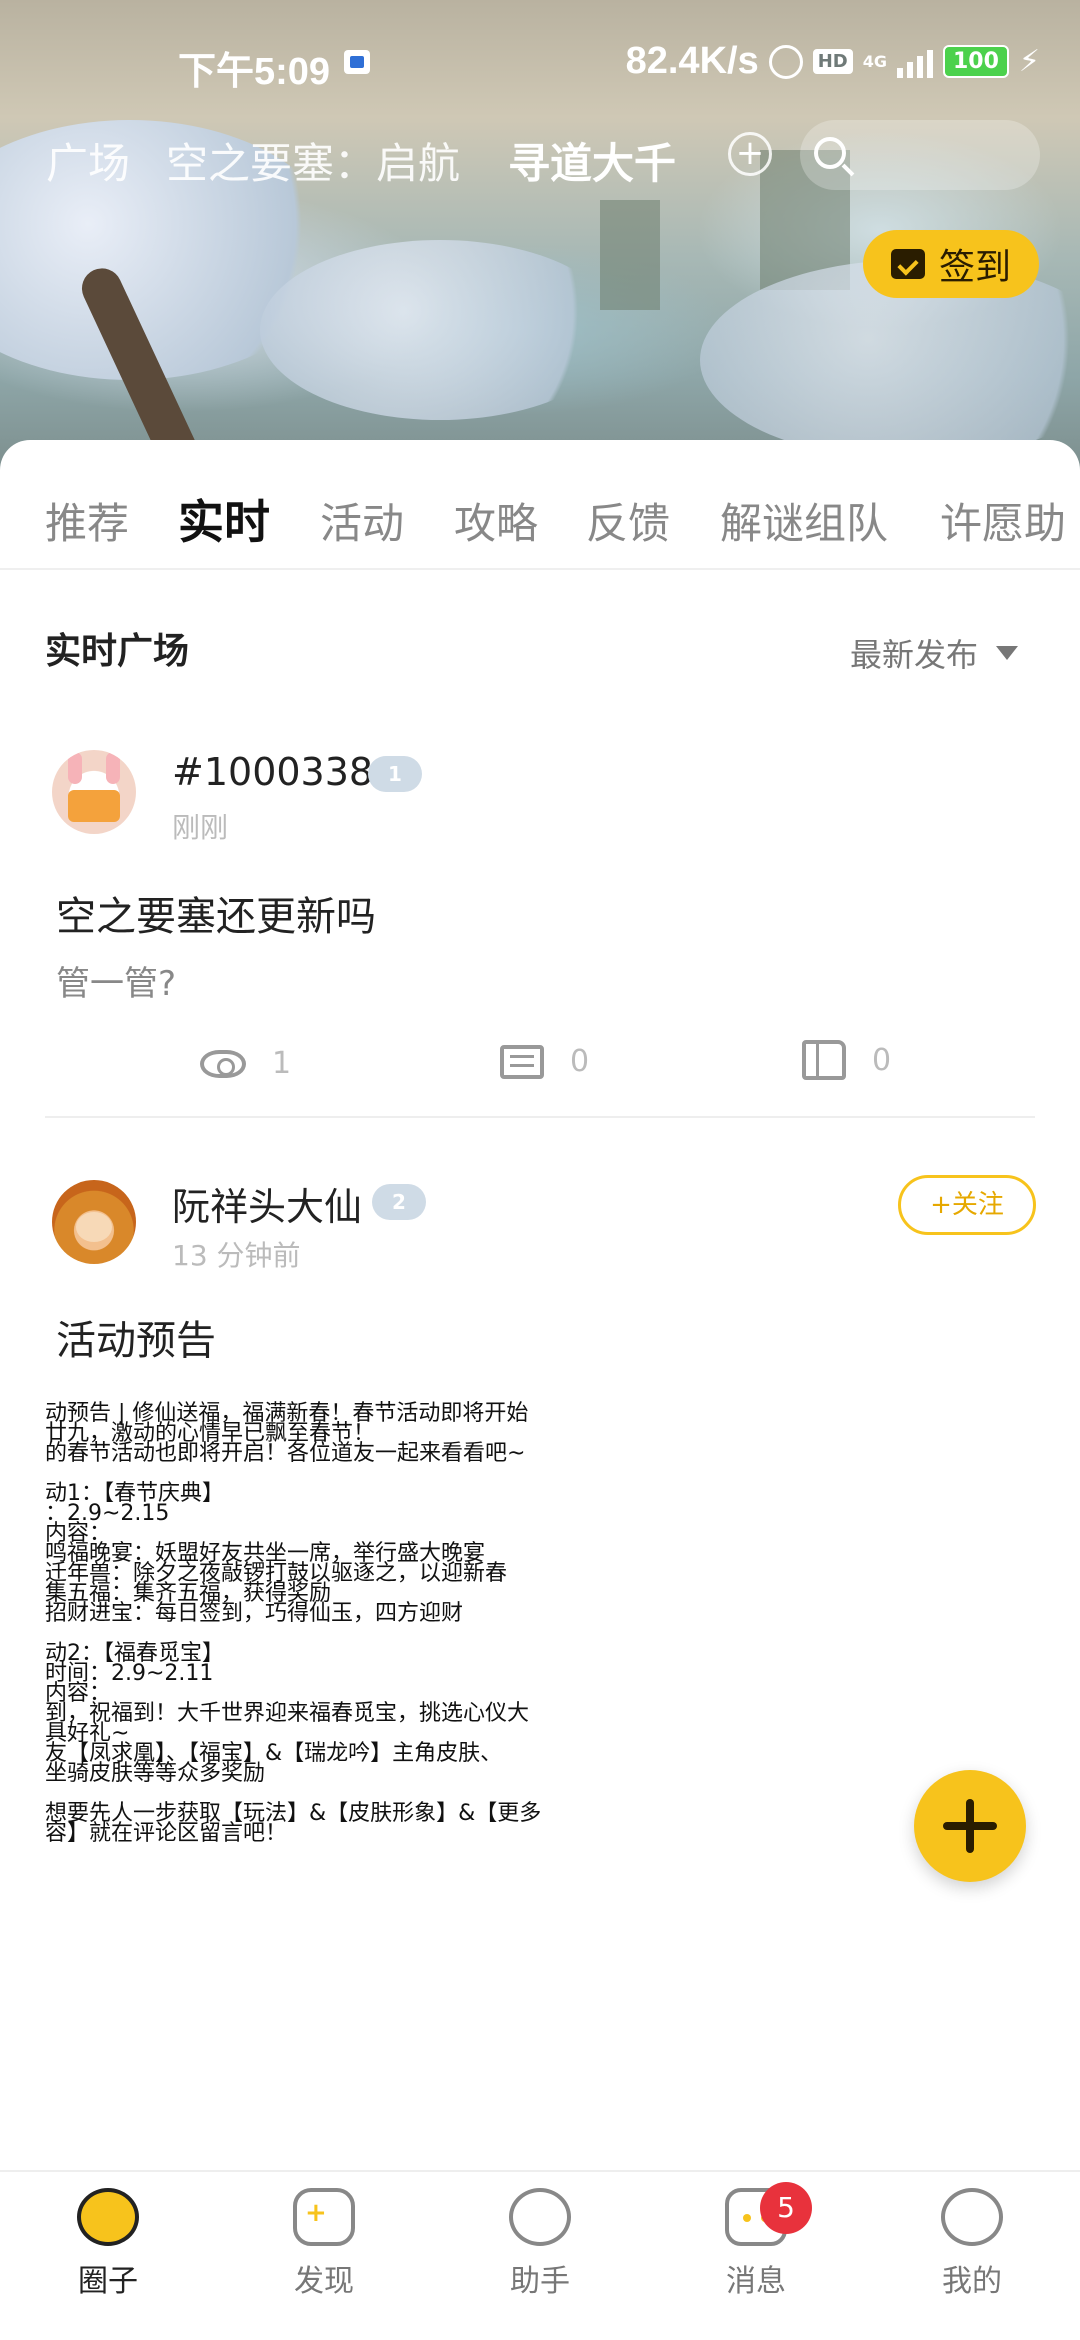 Image resolution: width=1080 pixels, height=2340 pixels. Describe the element at coordinates (272, 772) in the screenshot. I see `post-author: #1000338` at that location.